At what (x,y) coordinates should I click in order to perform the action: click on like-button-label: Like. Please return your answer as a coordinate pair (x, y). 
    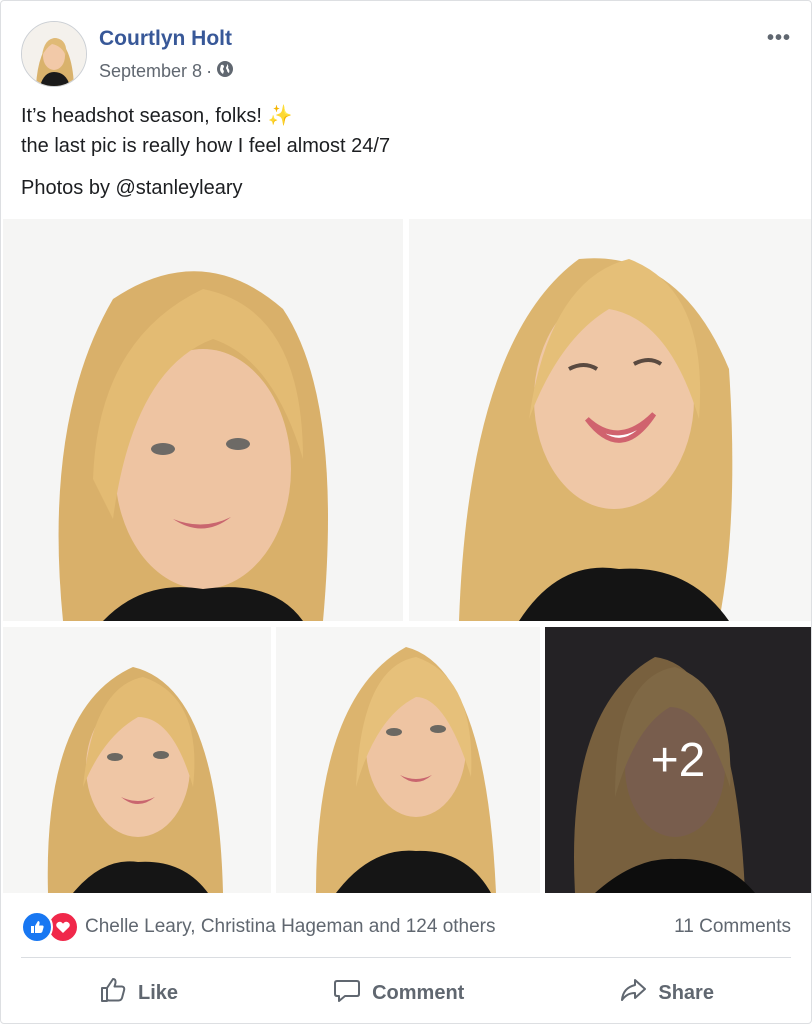
    Looking at the image, I should click on (158, 992).